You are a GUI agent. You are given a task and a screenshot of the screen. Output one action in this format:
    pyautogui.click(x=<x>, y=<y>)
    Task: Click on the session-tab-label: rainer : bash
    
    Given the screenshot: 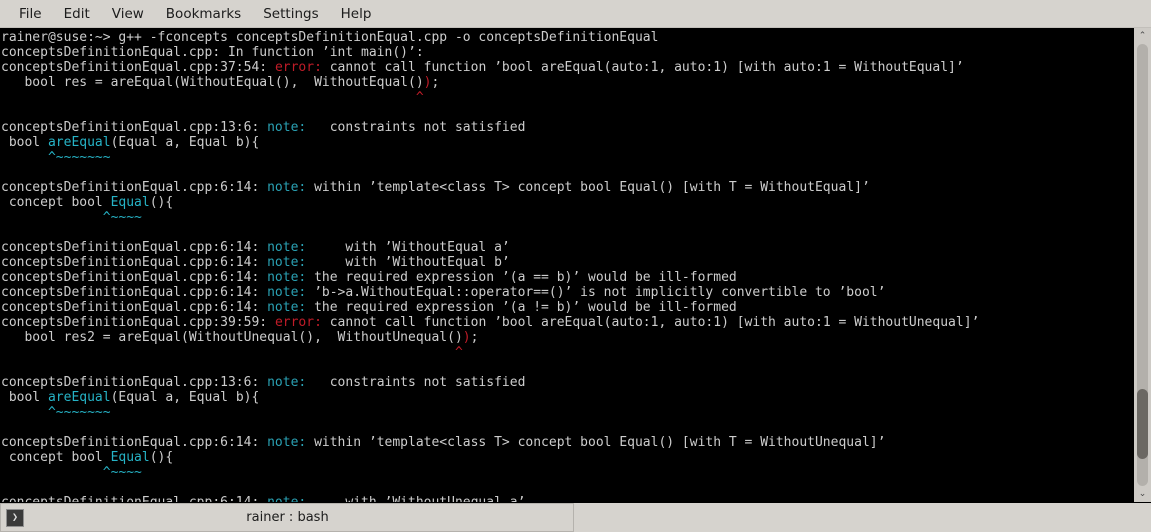 What is the action you would take?
    pyautogui.click(x=287, y=517)
    